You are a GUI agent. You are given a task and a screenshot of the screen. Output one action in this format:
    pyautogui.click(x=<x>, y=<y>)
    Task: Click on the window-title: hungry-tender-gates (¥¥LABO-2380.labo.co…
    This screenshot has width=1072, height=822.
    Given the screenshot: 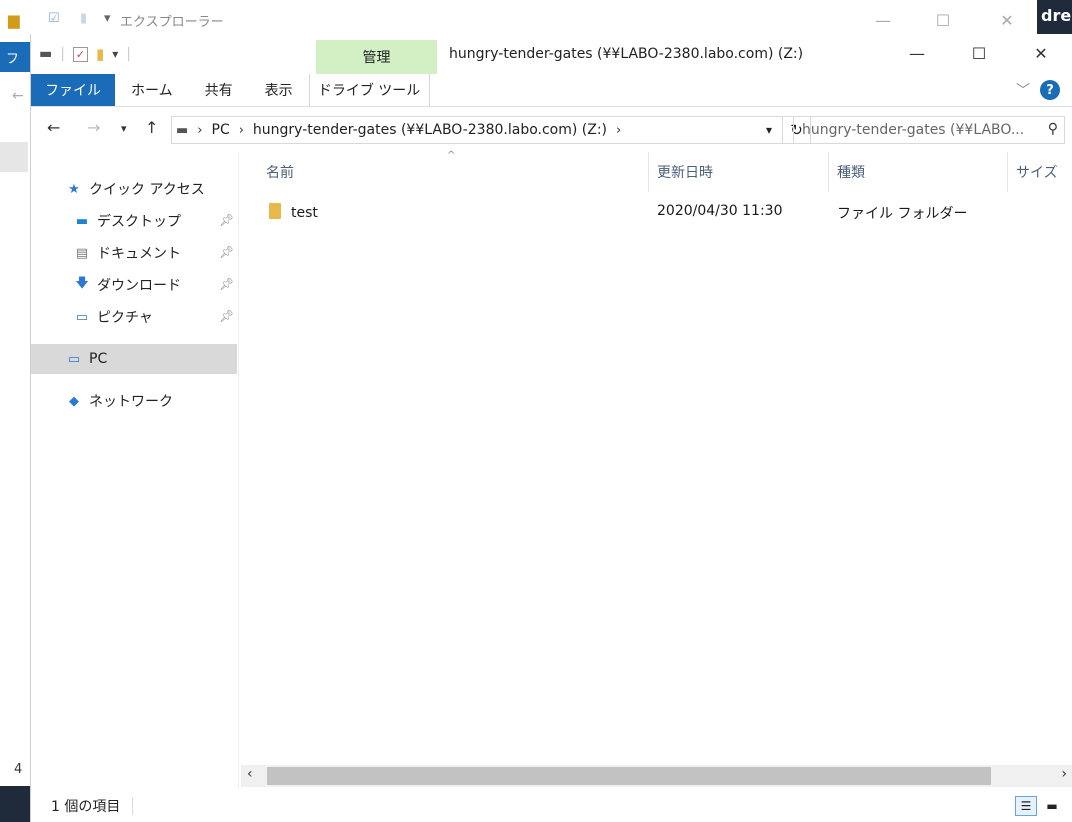 What is the action you would take?
    pyautogui.click(x=626, y=54)
    